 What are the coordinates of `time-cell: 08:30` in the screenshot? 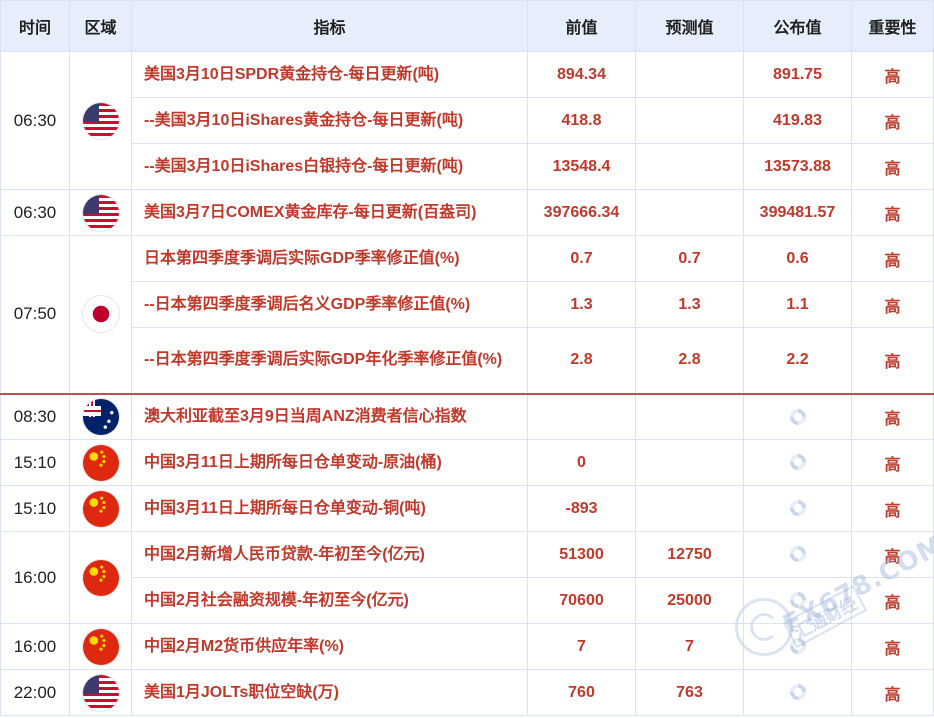 It's located at (35, 416).